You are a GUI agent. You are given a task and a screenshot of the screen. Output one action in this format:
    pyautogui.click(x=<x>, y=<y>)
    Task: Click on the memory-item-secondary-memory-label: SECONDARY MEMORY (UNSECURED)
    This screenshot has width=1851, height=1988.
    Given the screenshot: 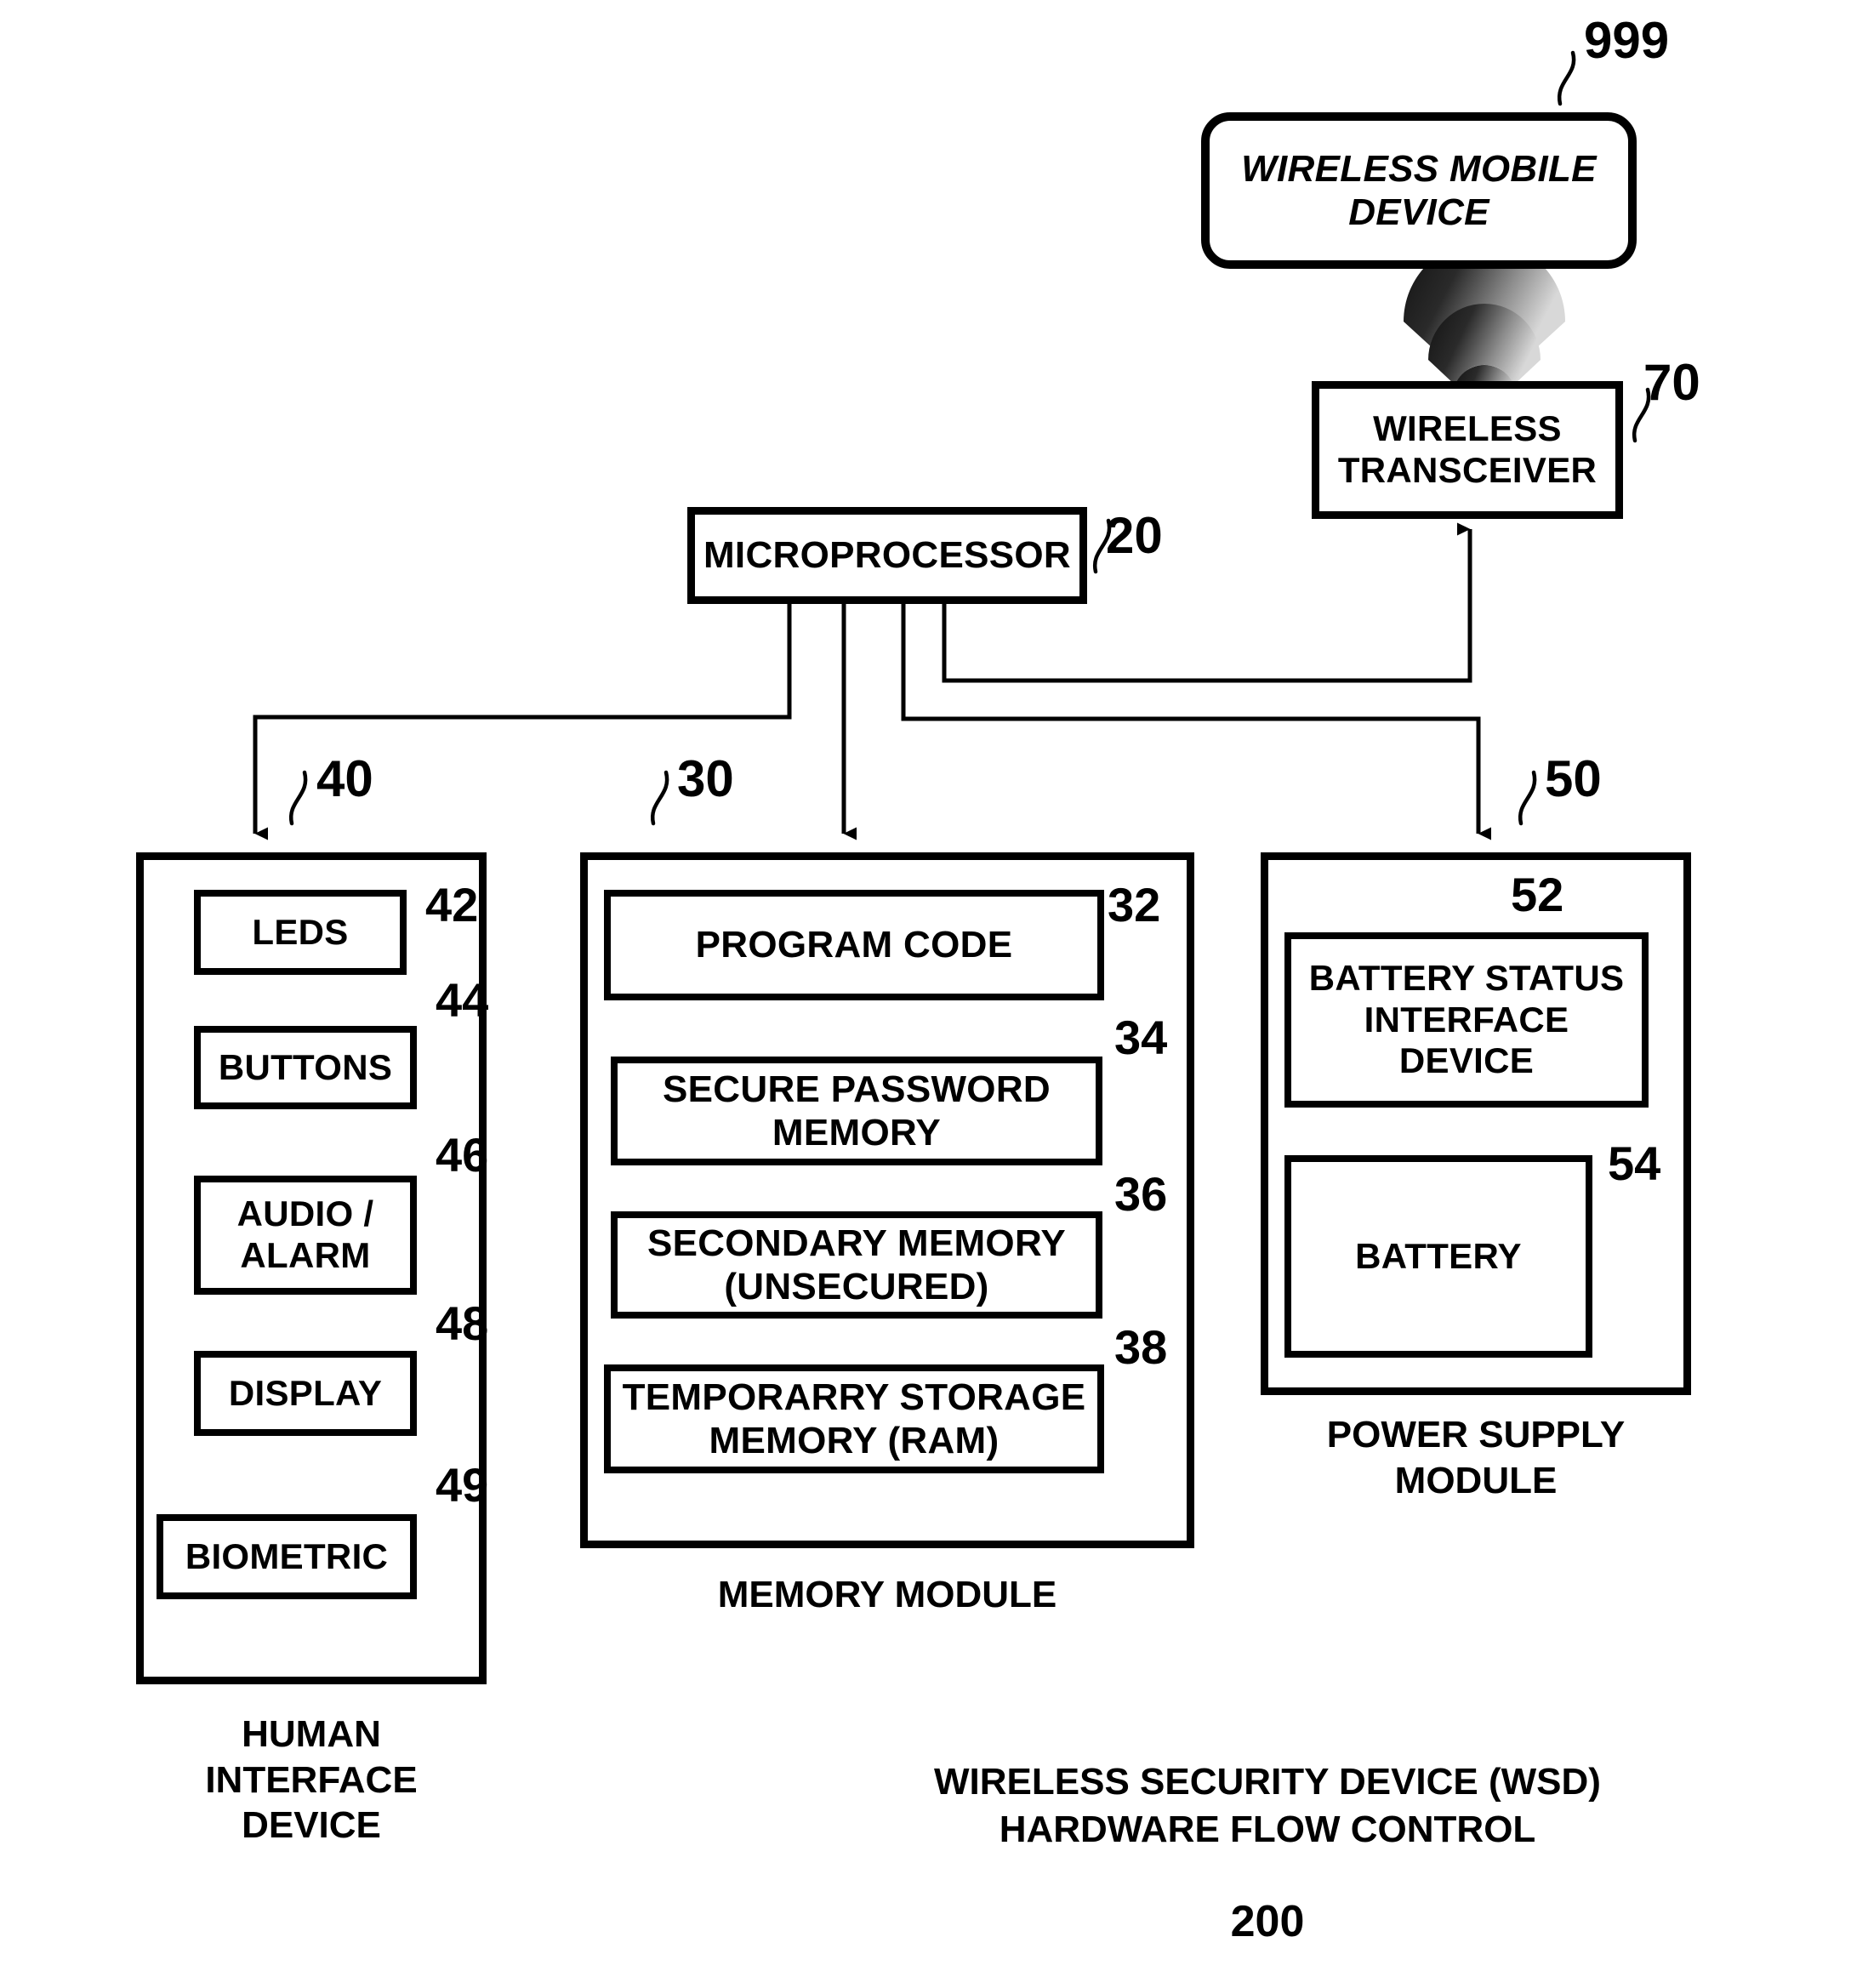 What is the action you would take?
    pyautogui.click(x=856, y=1264)
    